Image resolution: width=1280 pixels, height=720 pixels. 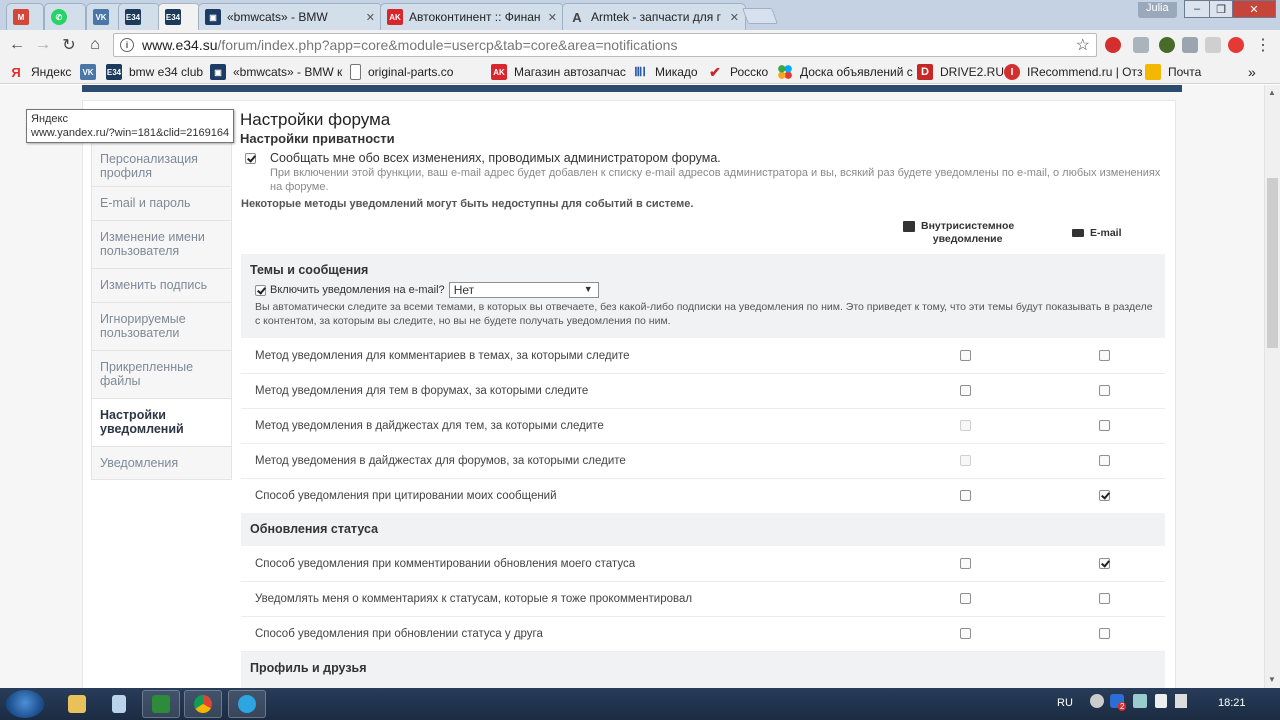 I want to click on reload-button: ↻, so click(x=69, y=45).